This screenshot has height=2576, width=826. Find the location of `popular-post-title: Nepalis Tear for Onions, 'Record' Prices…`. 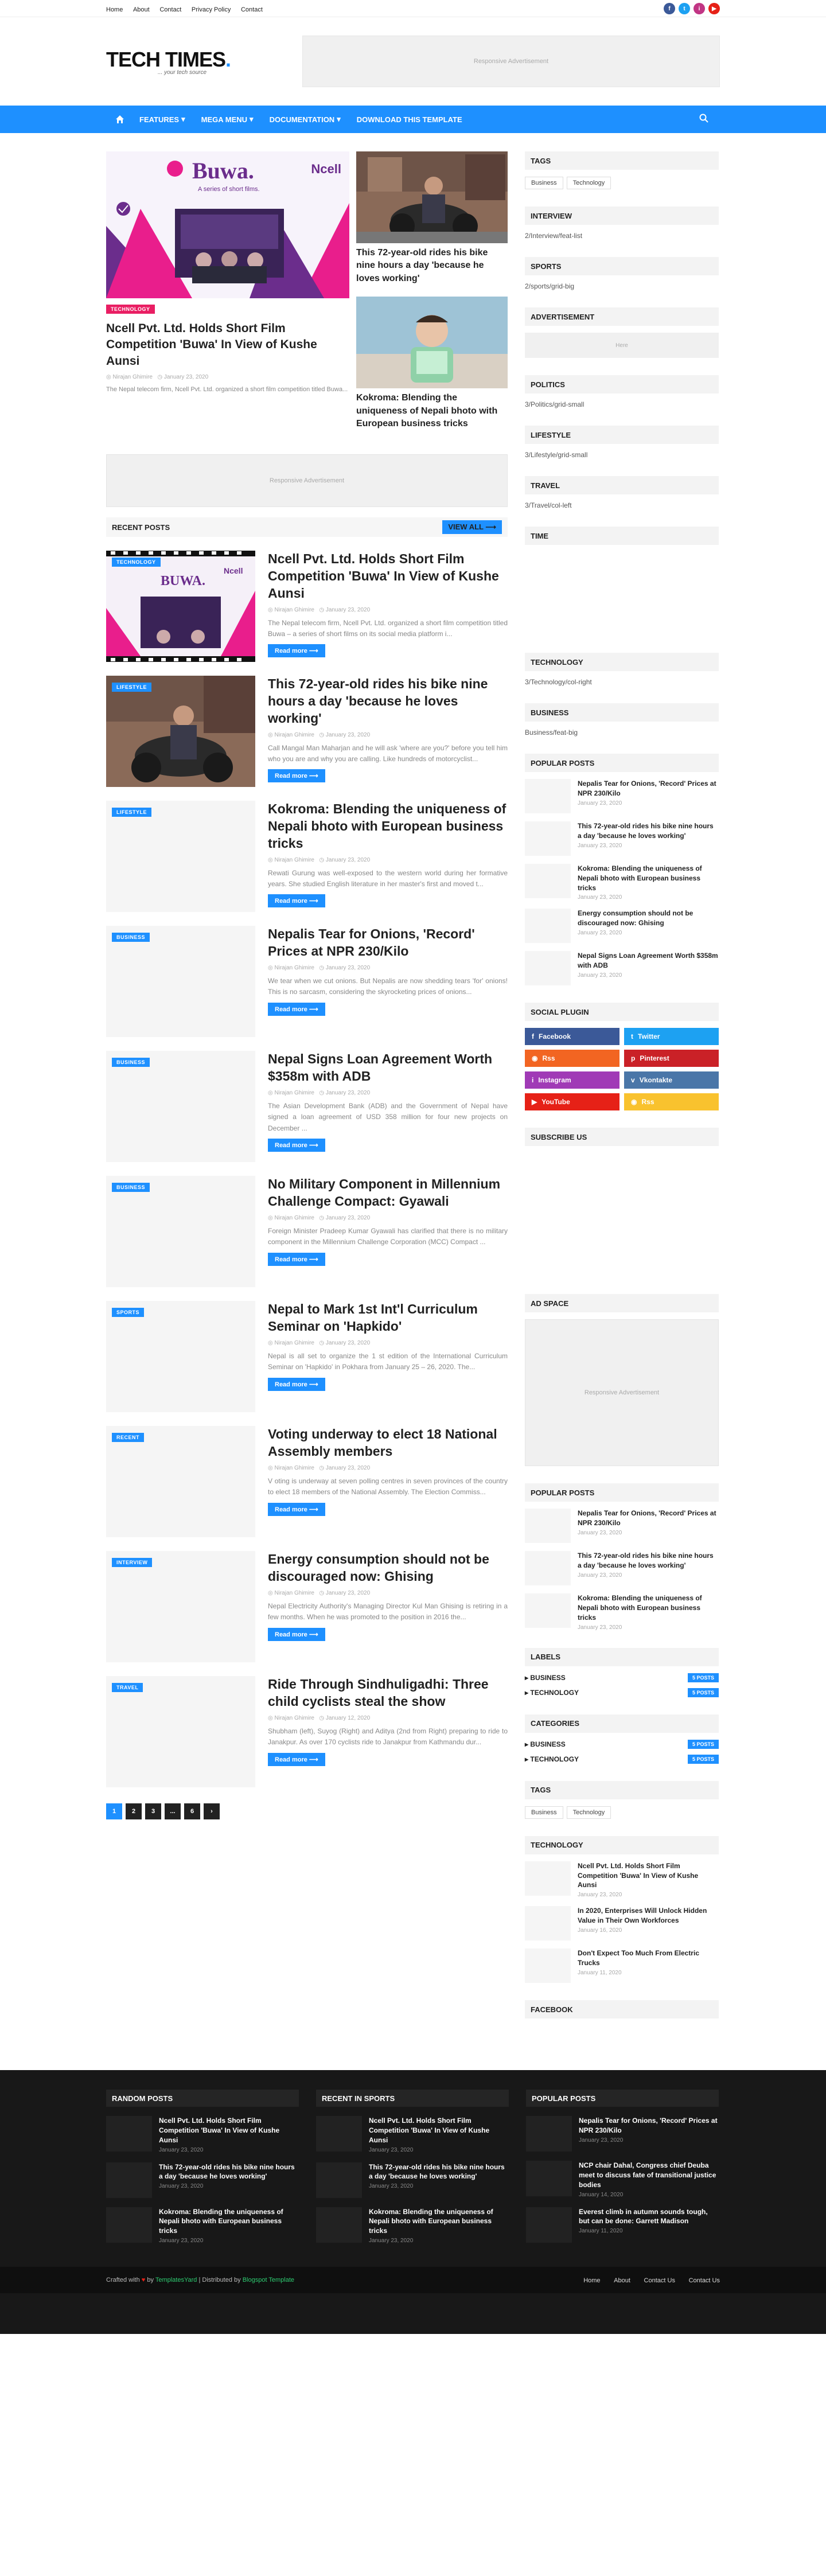

popular-post-title: Nepalis Tear for Onions, 'Record' Prices… is located at coordinates (648, 789).